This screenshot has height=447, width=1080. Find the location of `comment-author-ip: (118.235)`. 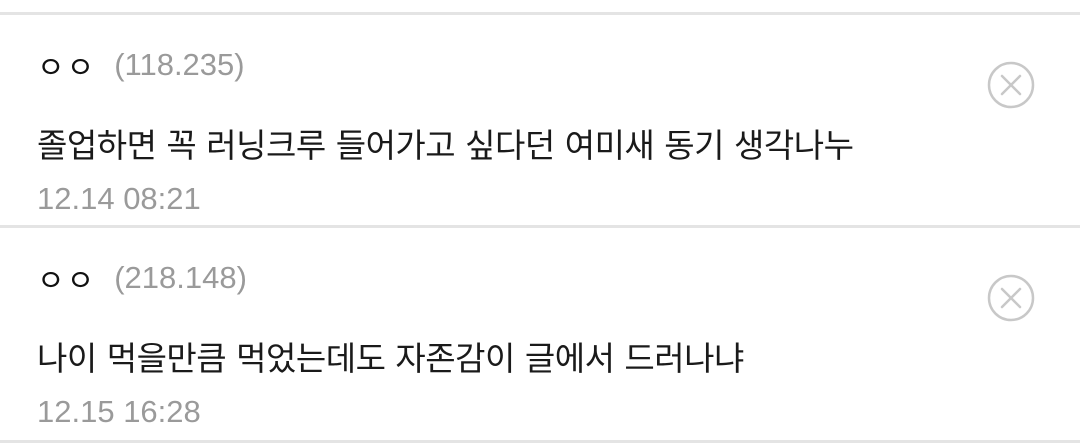

comment-author-ip: (118.235) is located at coordinates (179, 64).